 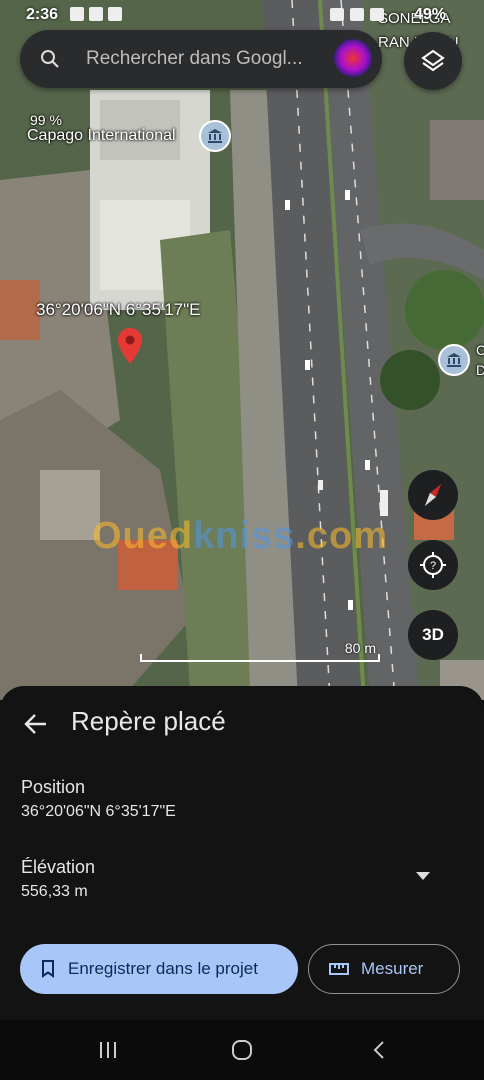 I want to click on search-icon, so click(x=50, y=59).